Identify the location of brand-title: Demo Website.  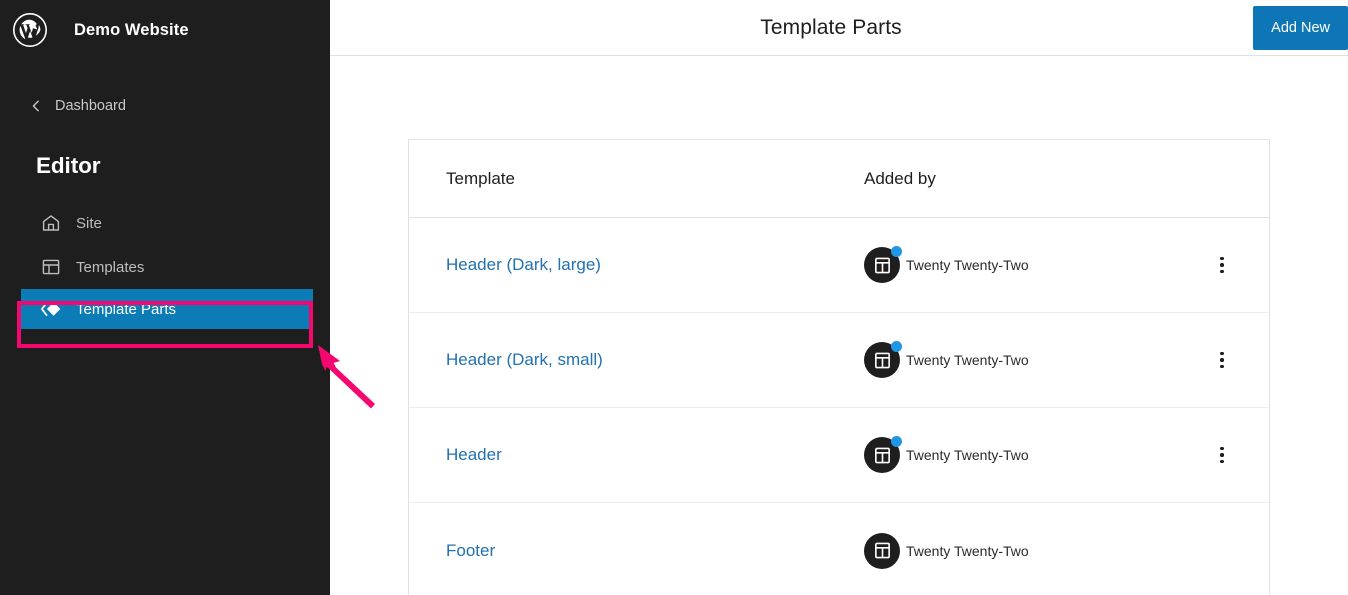
(131, 29).